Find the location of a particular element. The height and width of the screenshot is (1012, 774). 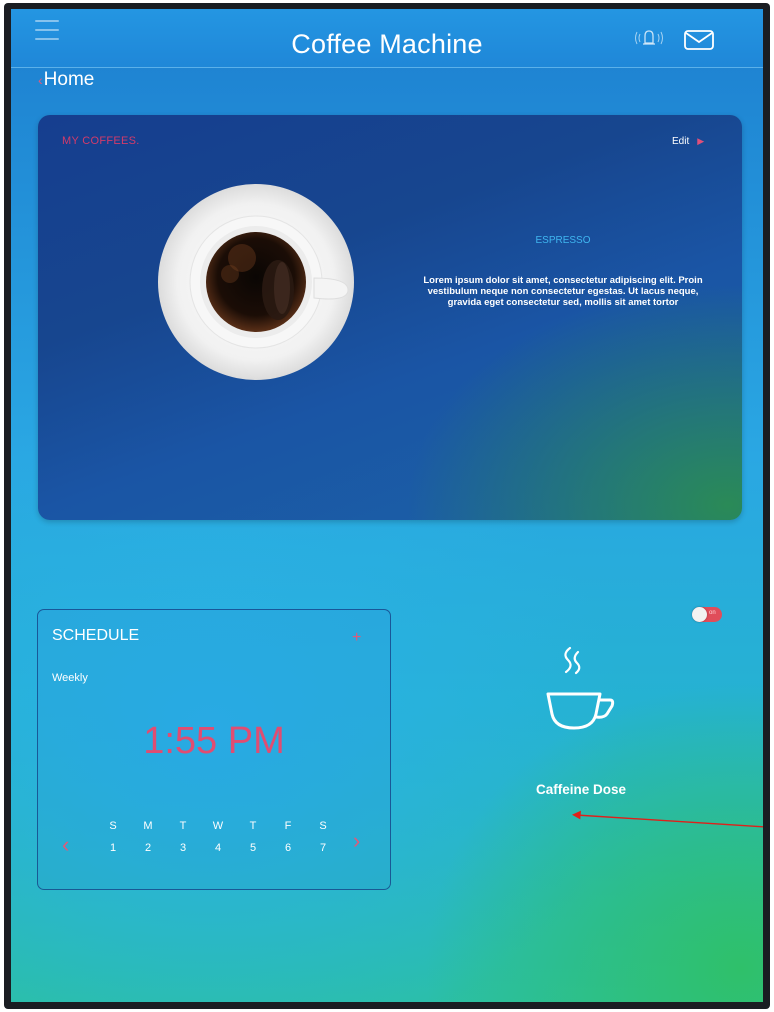

day-saturday: S 7 is located at coordinates (323, 841).